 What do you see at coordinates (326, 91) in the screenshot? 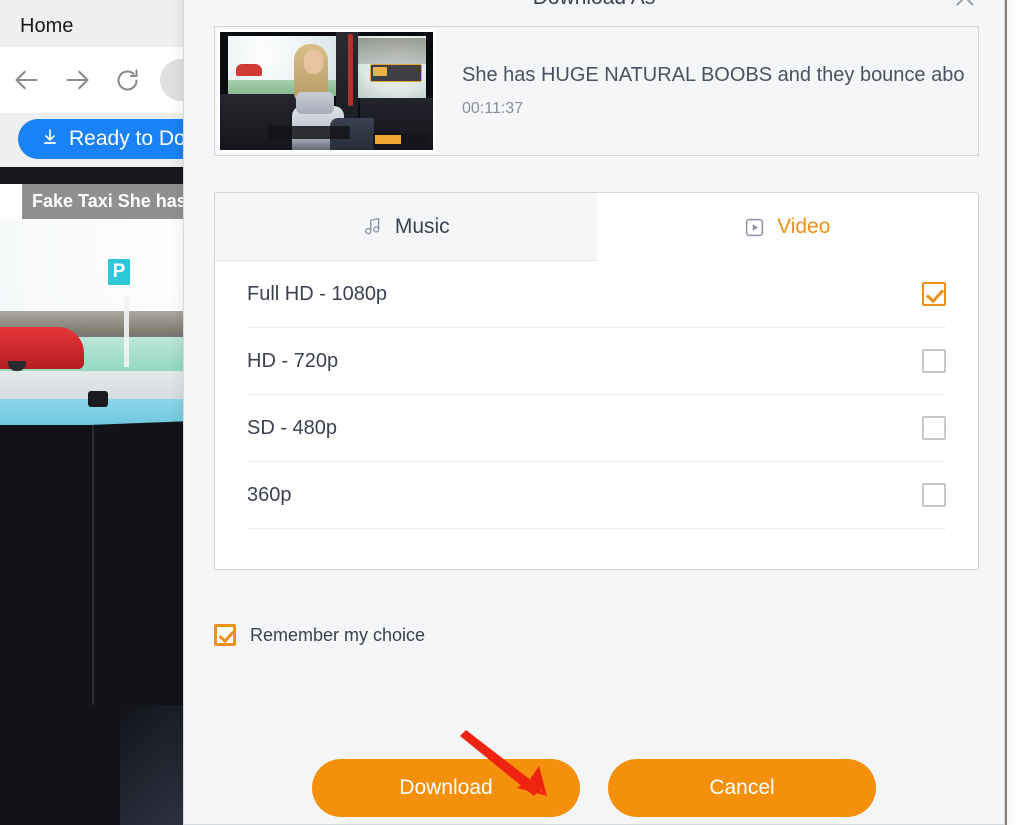
I see `video-thumbnail` at bounding box center [326, 91].